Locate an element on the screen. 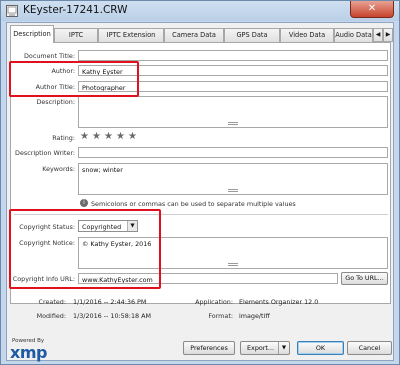 The height and width of the screenshot is (365, 400). author-field: Kathy Eyster is located at coordinates (233, 70).